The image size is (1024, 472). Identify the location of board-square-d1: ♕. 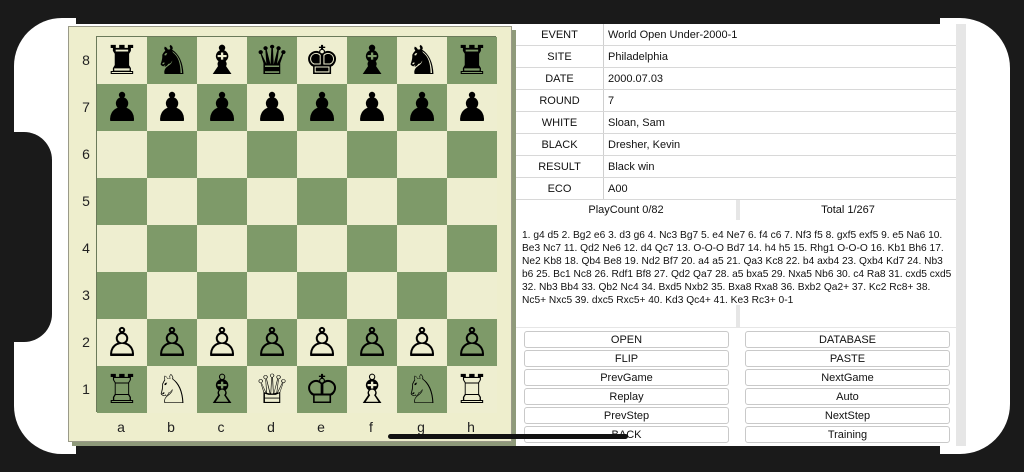
(272, 389).